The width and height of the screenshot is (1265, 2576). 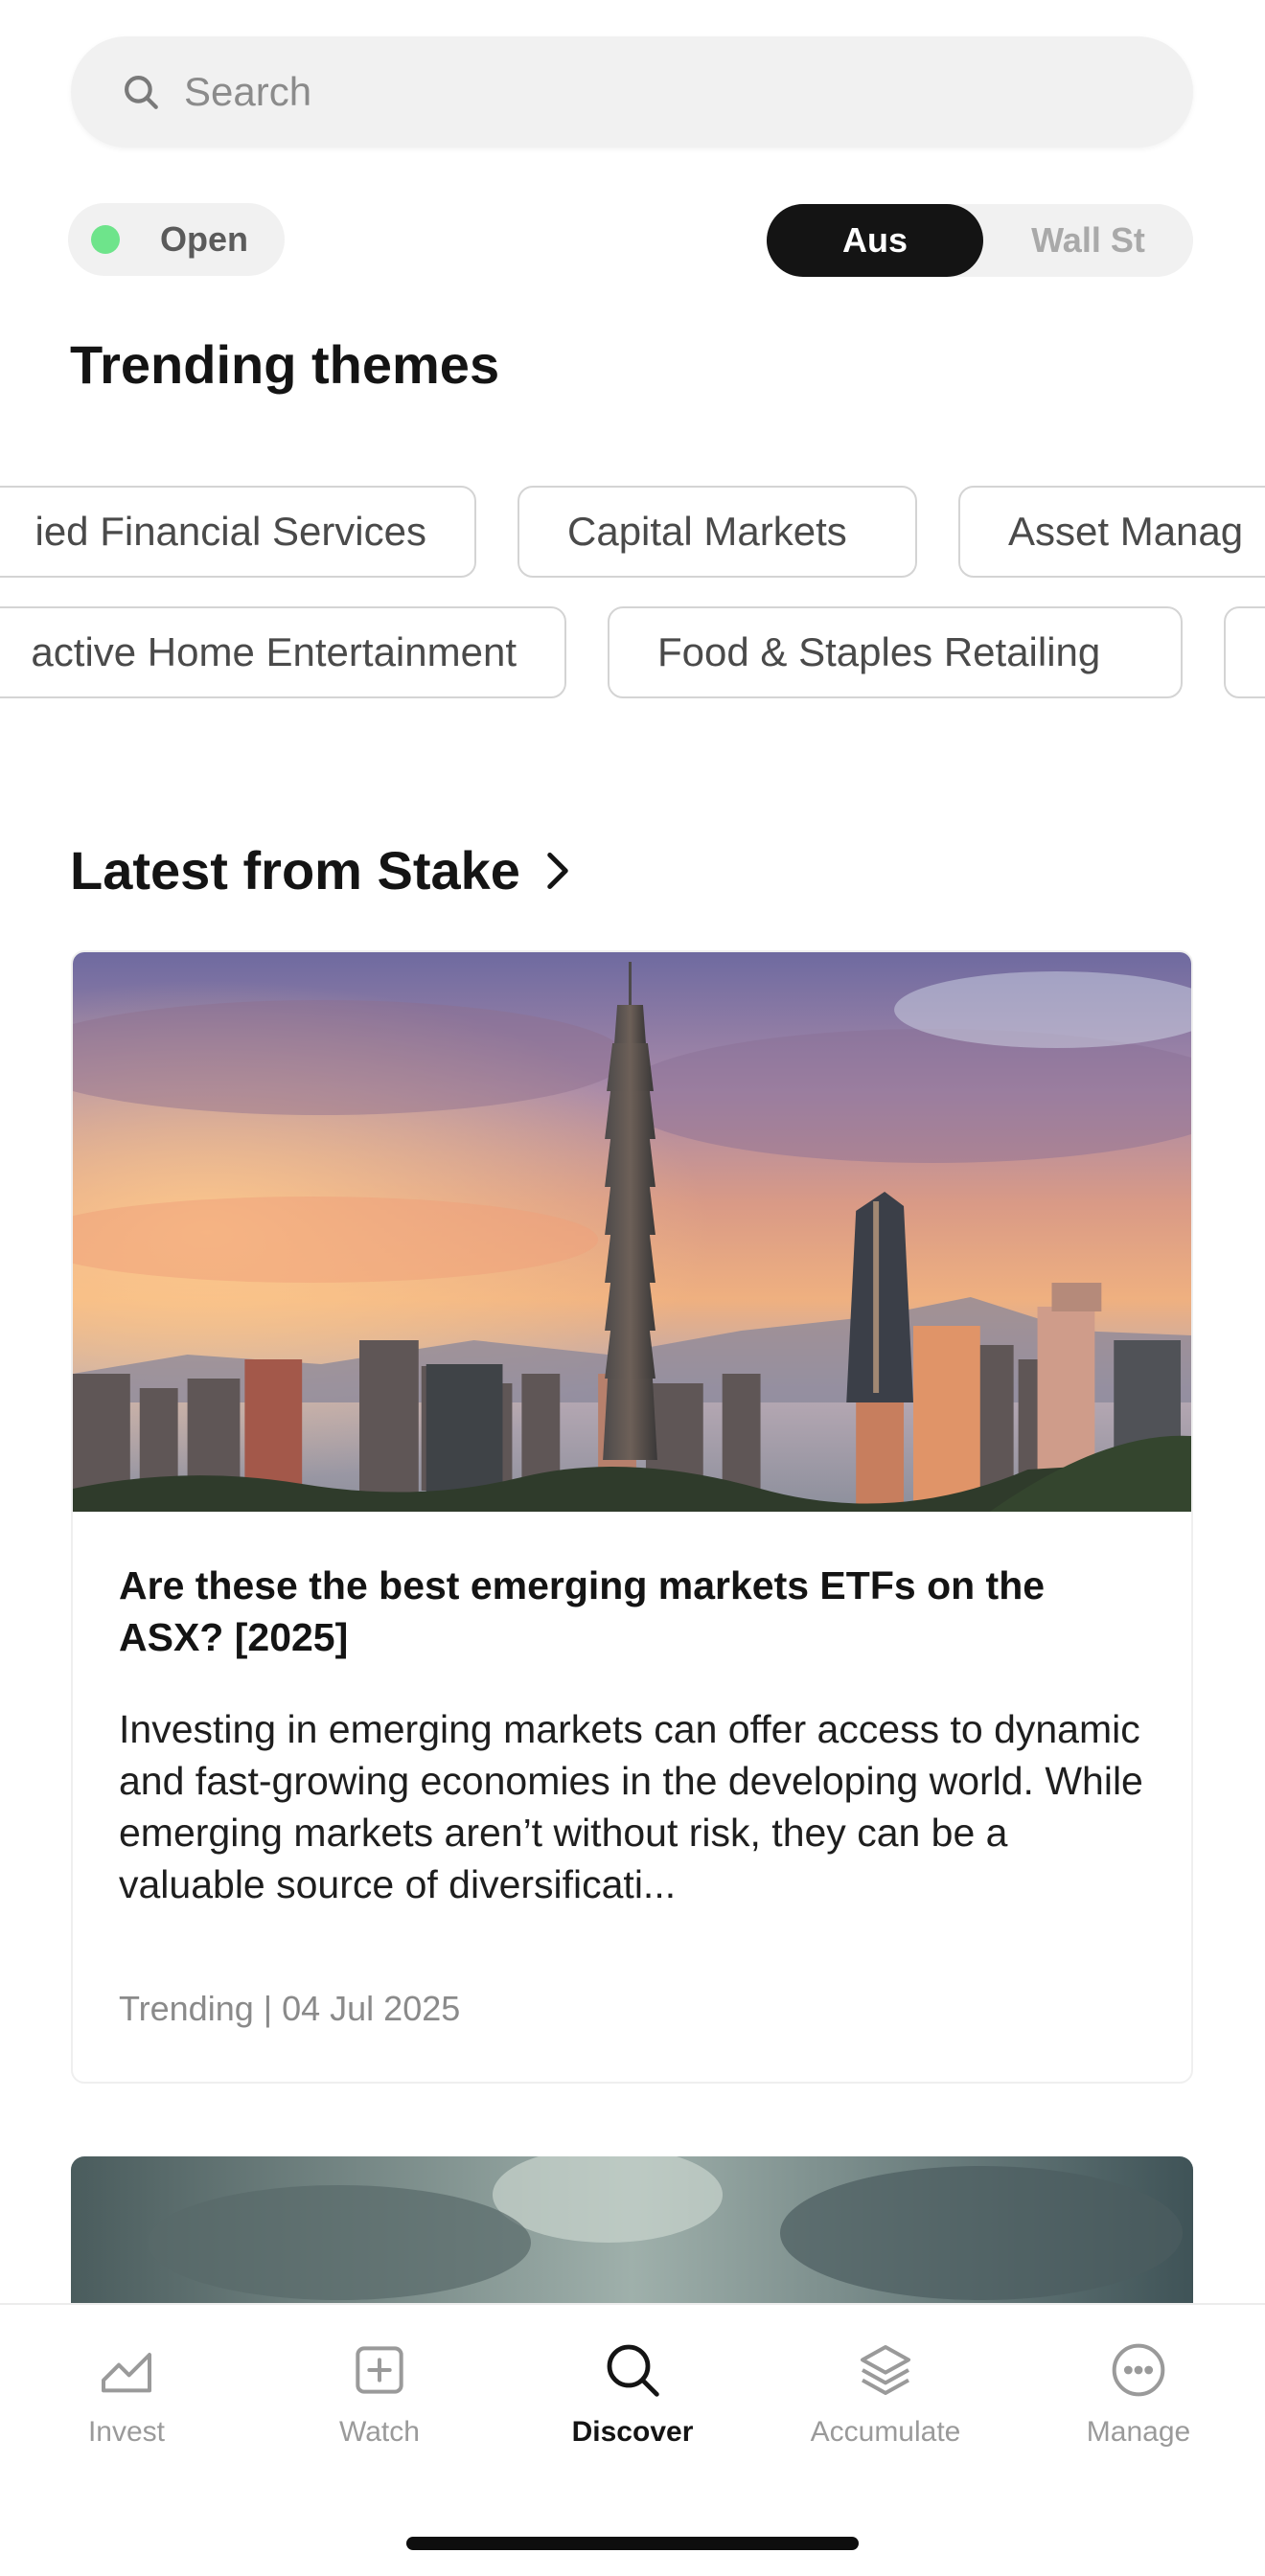 I want to click on nav-discover: Discover, so click(x=632, y=2394).